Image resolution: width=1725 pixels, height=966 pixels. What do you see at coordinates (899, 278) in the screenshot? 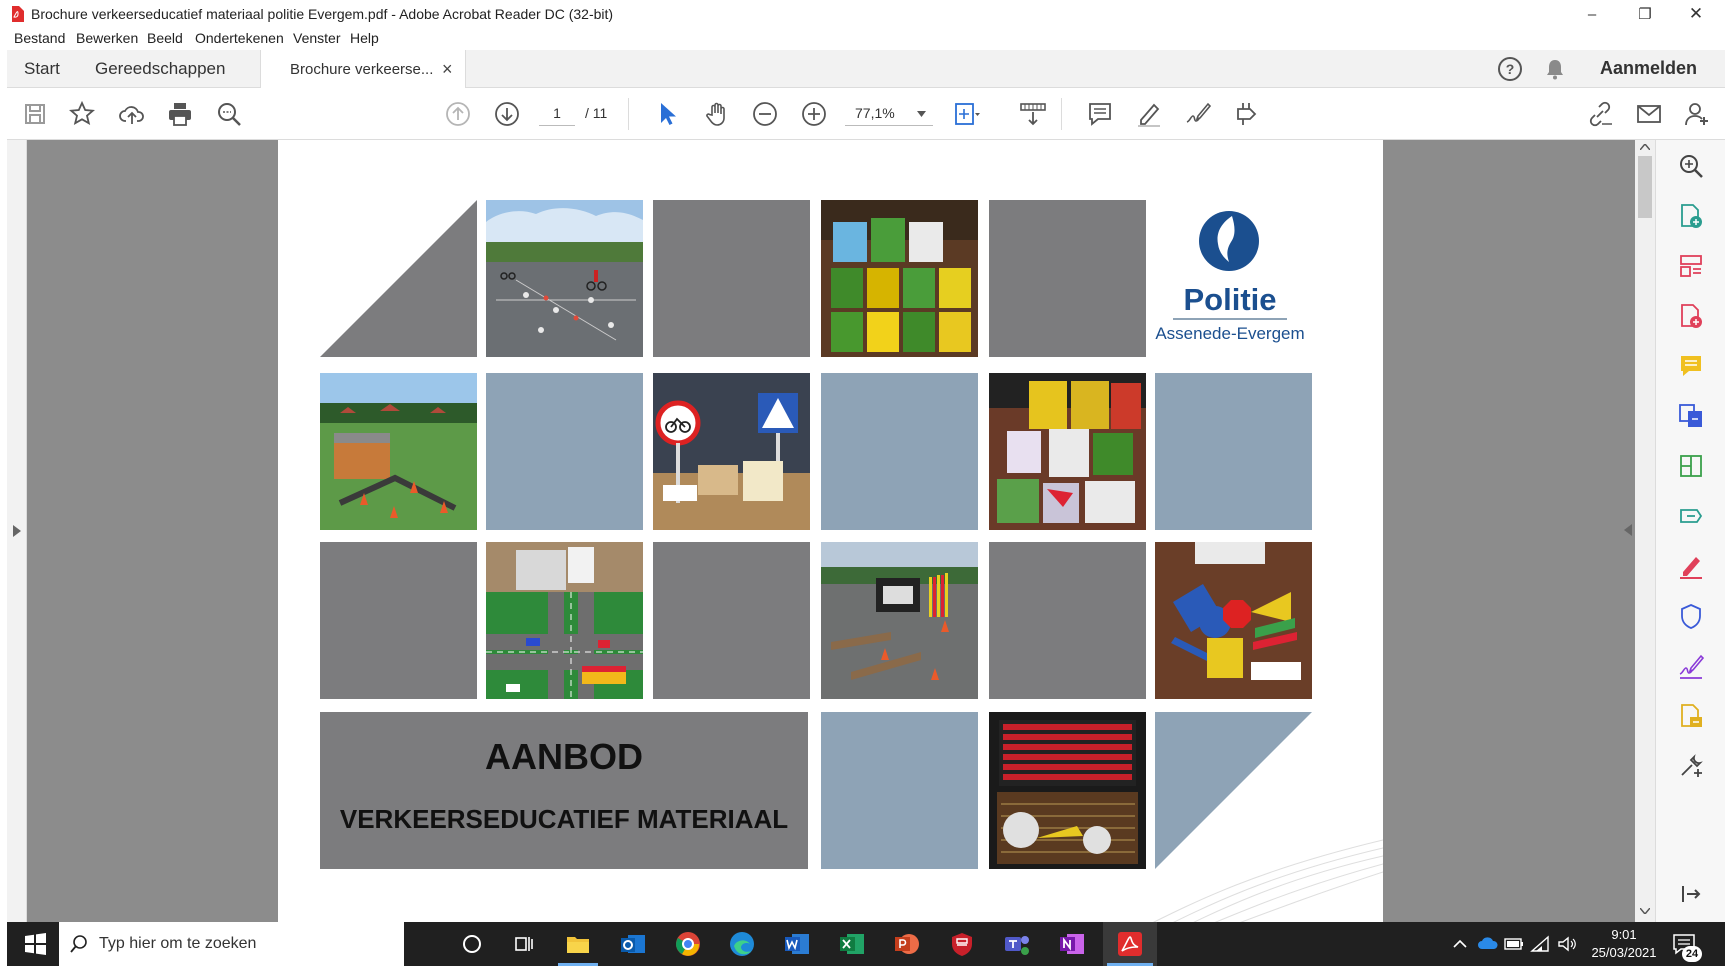
I see `photo-books-on-table` at bounding box center [899, 278].